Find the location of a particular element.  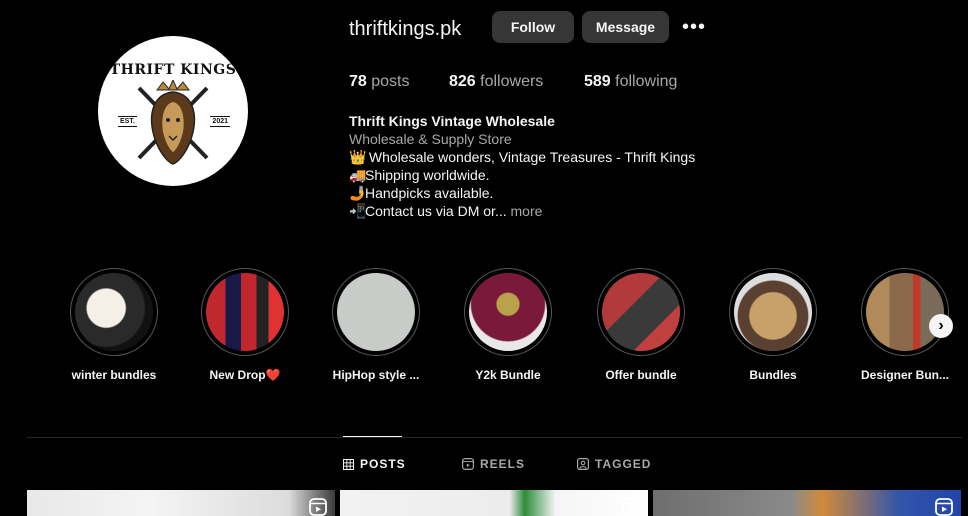

truck-icon: 🚚 is located at coordinates (358, 175).